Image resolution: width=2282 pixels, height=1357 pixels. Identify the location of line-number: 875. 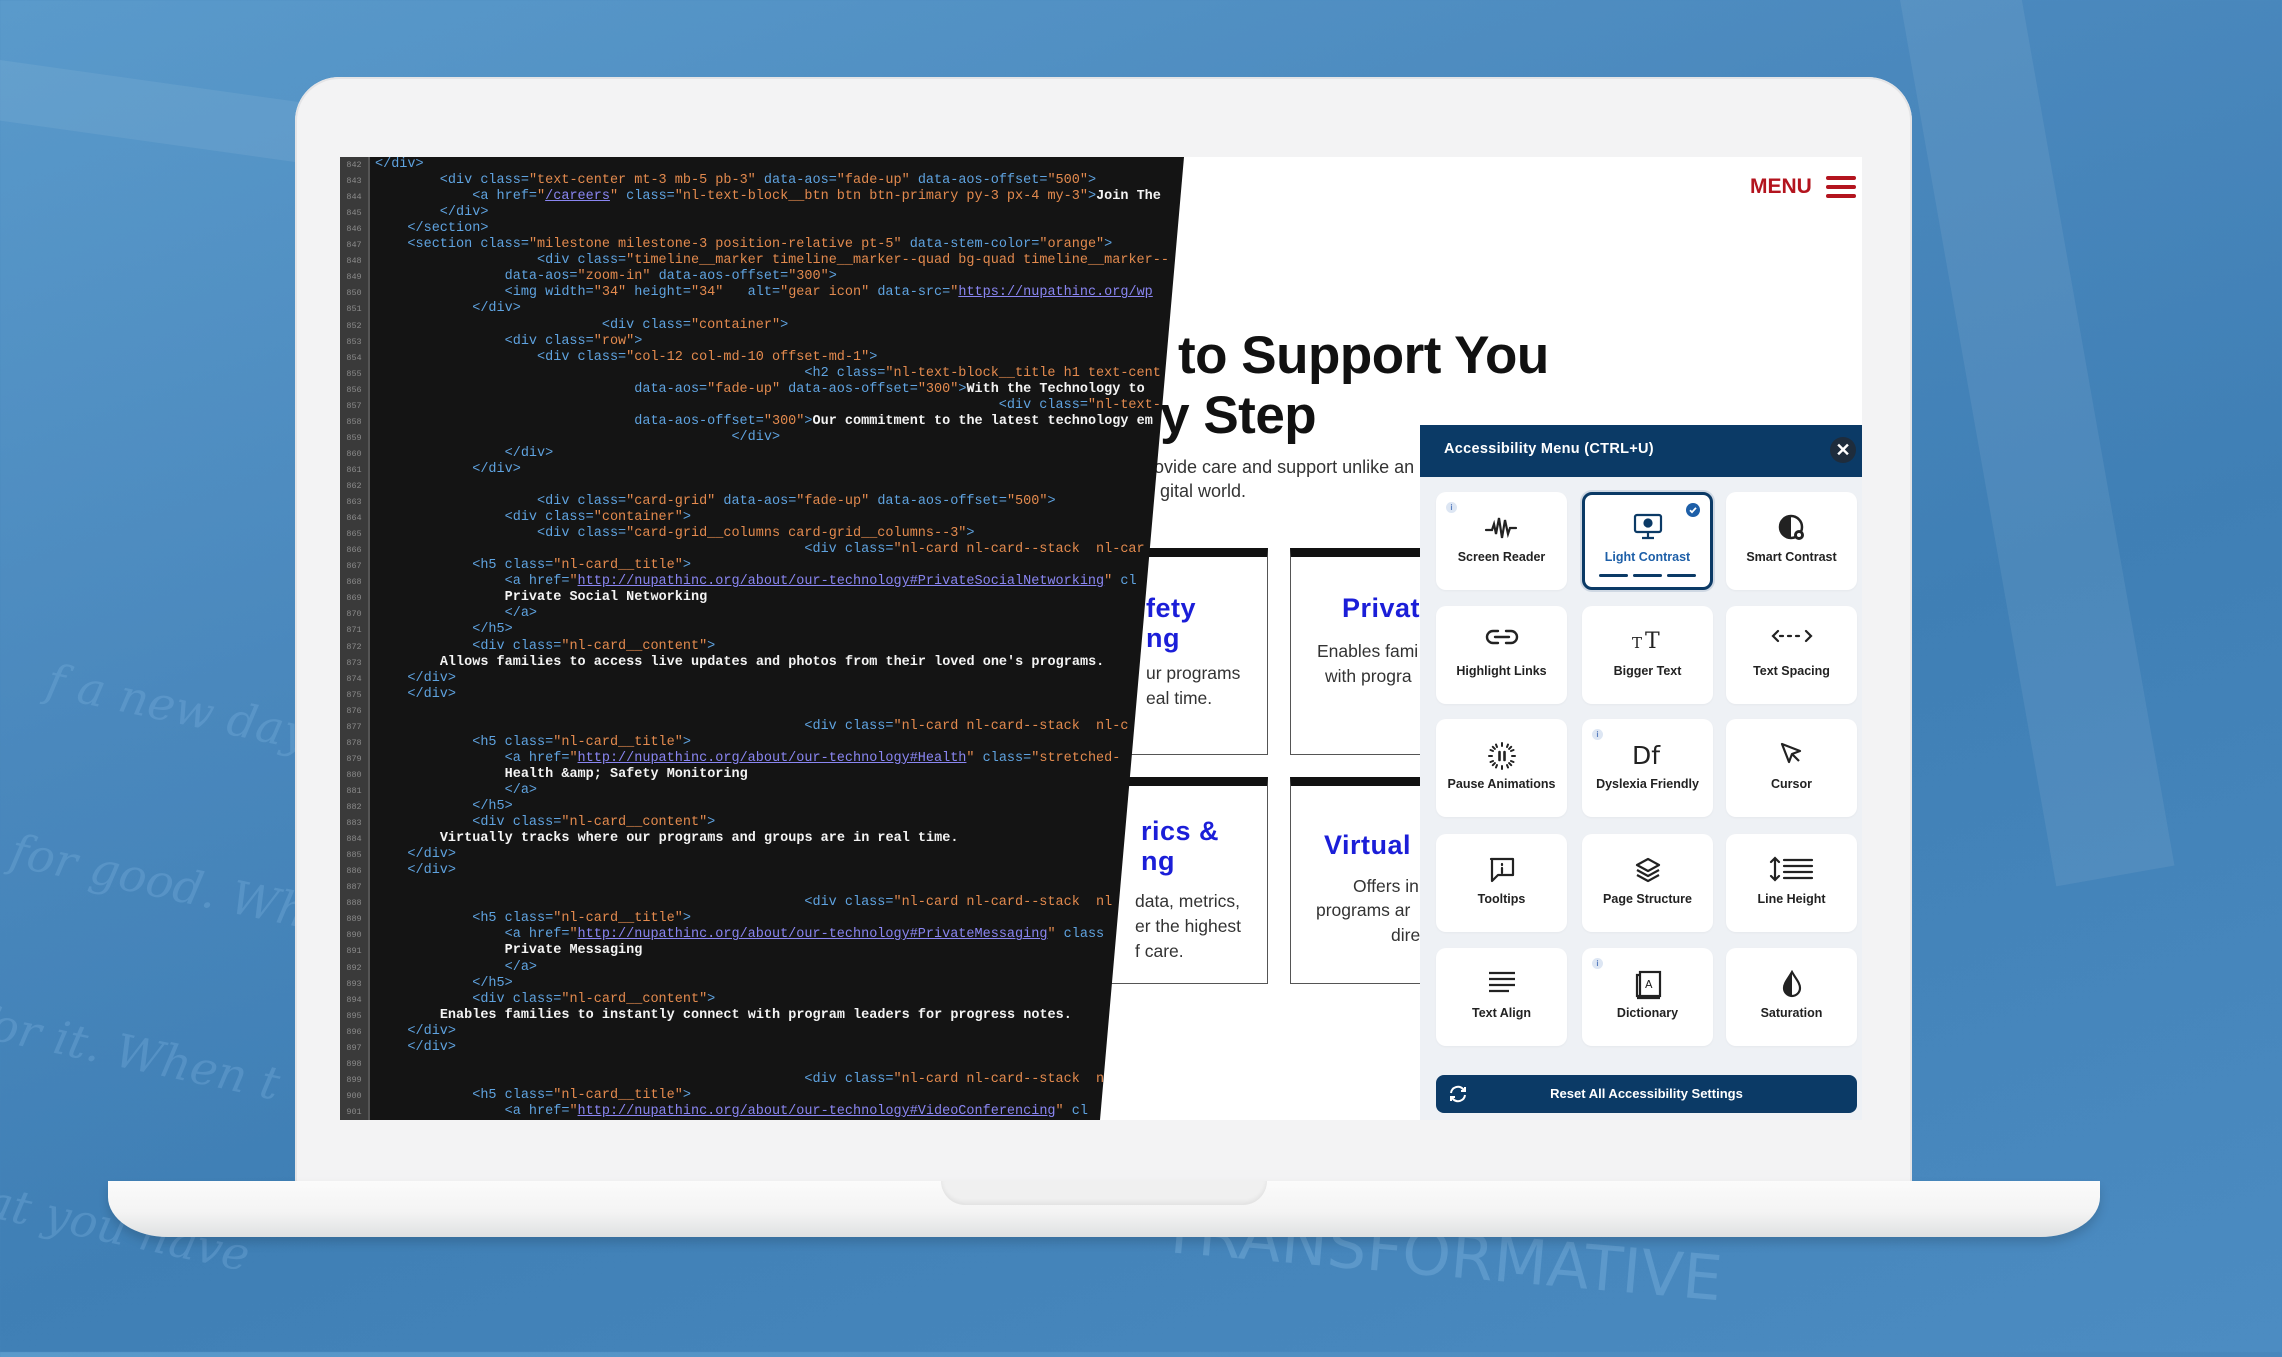
(354, 694).